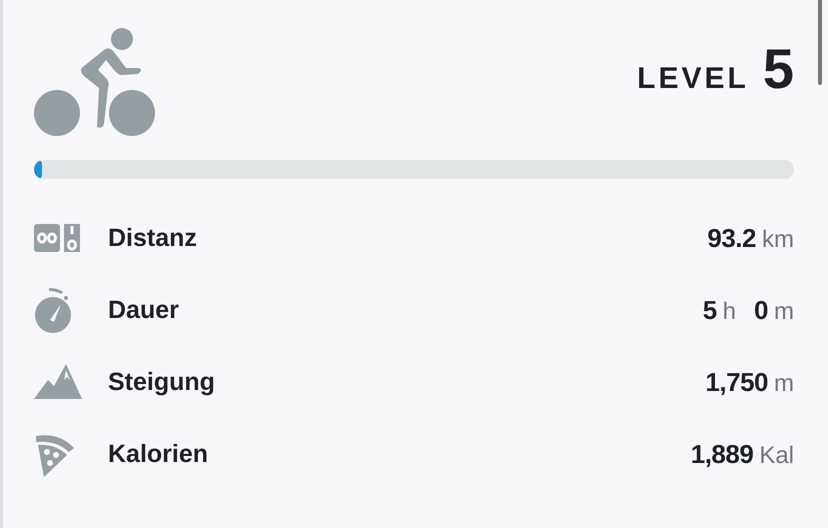 The height and width of the screenshot is (528, 828). What do you see at coordinates (144, 310) in the screenshot?
I see `stat-label: Dauer` at bounding box center [144, 310].